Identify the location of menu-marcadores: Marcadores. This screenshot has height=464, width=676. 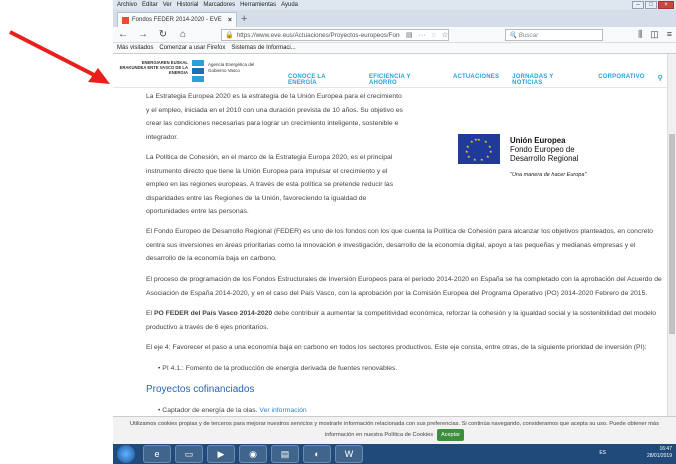
(219, 5).